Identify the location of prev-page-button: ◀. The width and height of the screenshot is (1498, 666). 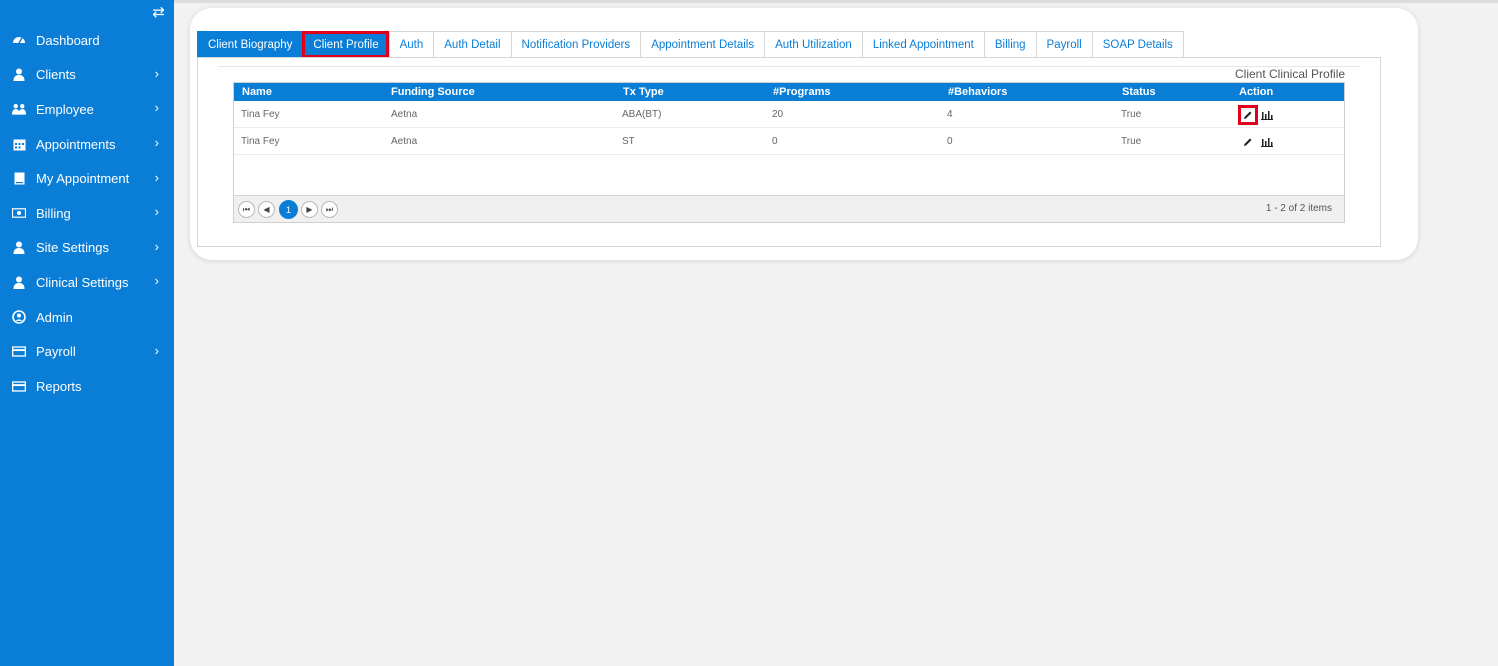
(266, 209).